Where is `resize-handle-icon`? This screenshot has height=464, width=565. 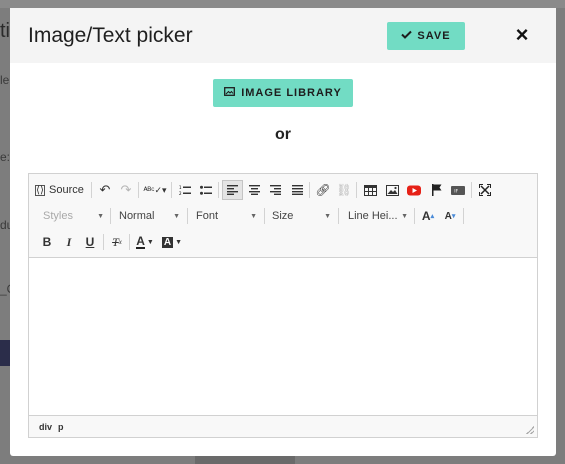 resize-handle-icon is located at coordinates (530, 430).